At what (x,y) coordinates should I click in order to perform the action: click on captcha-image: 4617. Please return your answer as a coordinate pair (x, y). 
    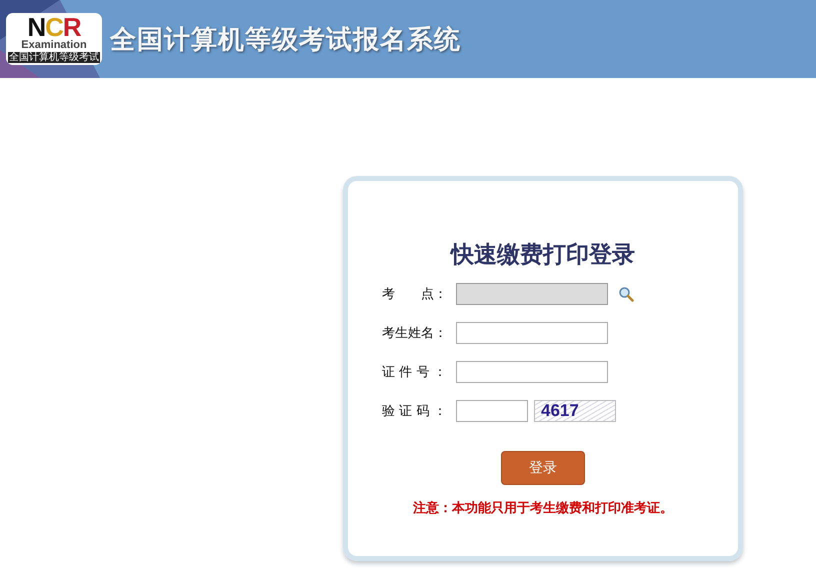
    Looking at the image, I should click on (575, 411).